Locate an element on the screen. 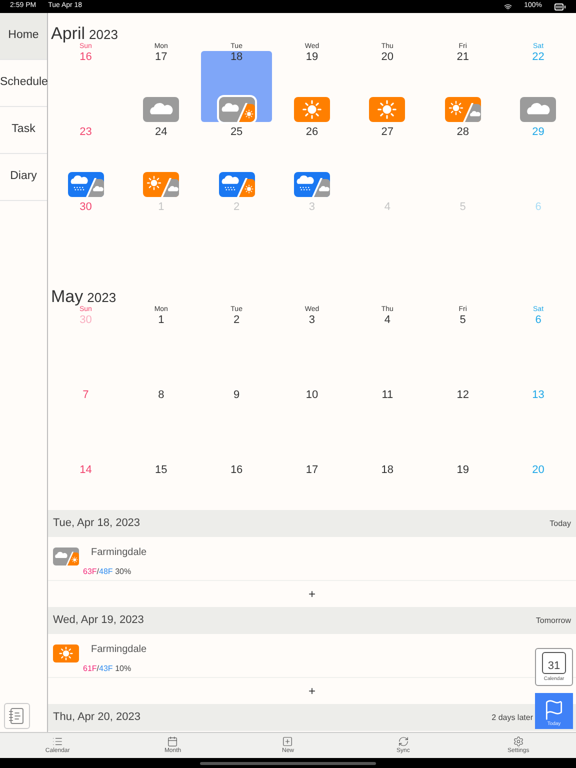 The height and width of the screenshot is (768, 576). day-cell: 1 is located at coordinates (161, 349).